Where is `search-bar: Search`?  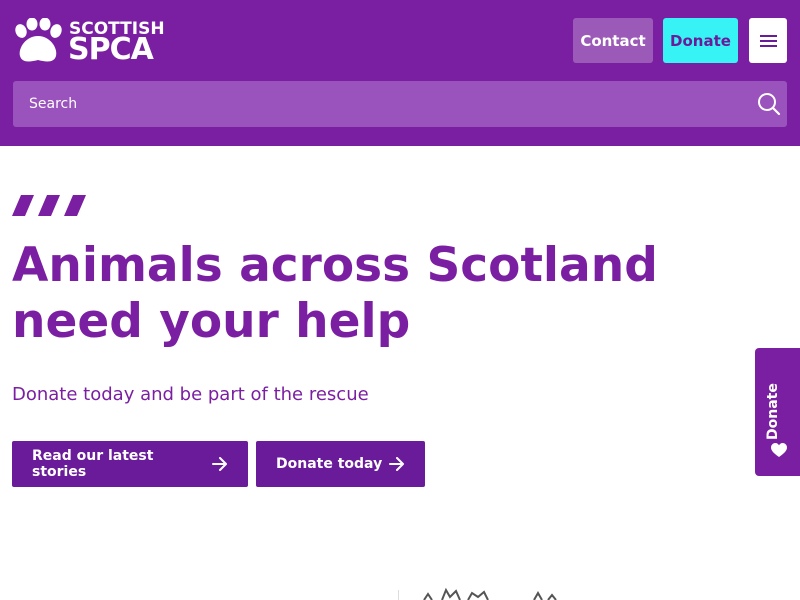
search-bar: Search is located at coordinates (400, 104).